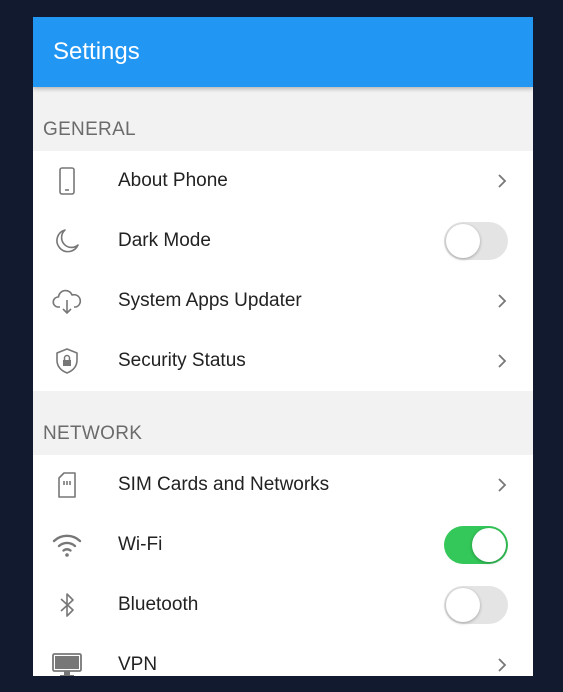 The width and height of the screenshot is (563, 692). What do you see at coordinates (140, 544) in the screenshot?
I see `settings-item-label: Wi-Fi` at bounding box center [140, 544].